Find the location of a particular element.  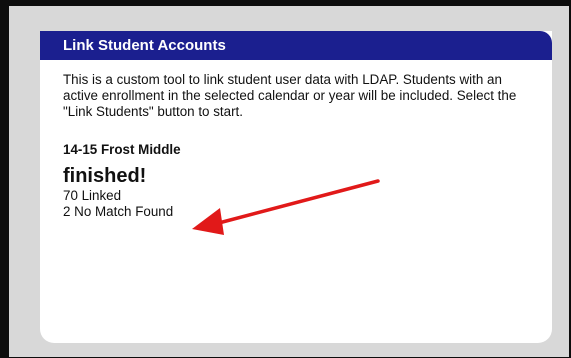

status-message: finished! is located at coordinates (105, 176).